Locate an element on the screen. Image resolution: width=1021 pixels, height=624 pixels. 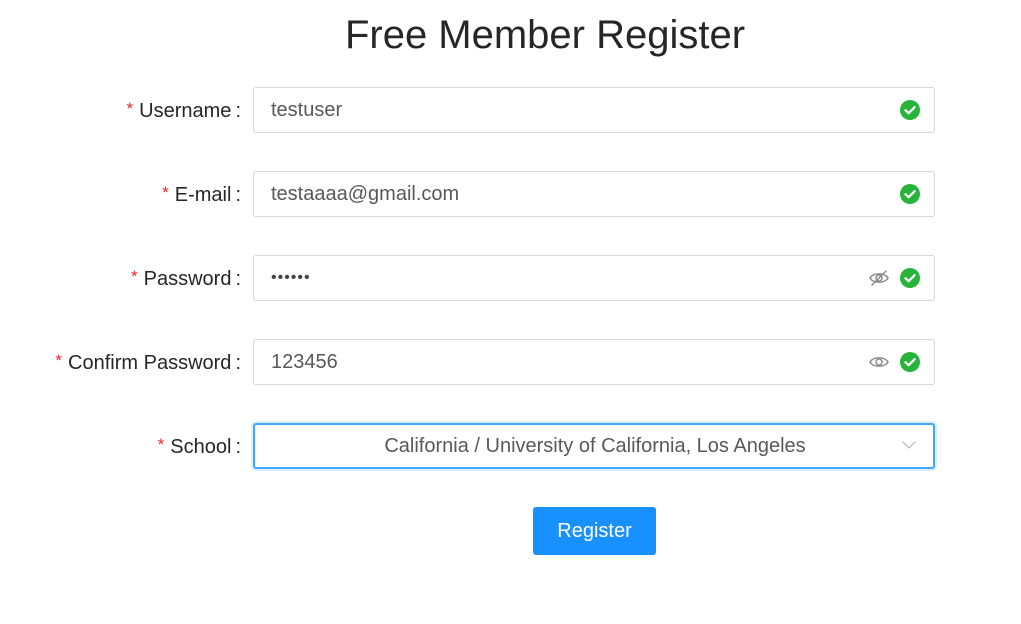
chevron-down-icon is located at coordinates (909, 445).